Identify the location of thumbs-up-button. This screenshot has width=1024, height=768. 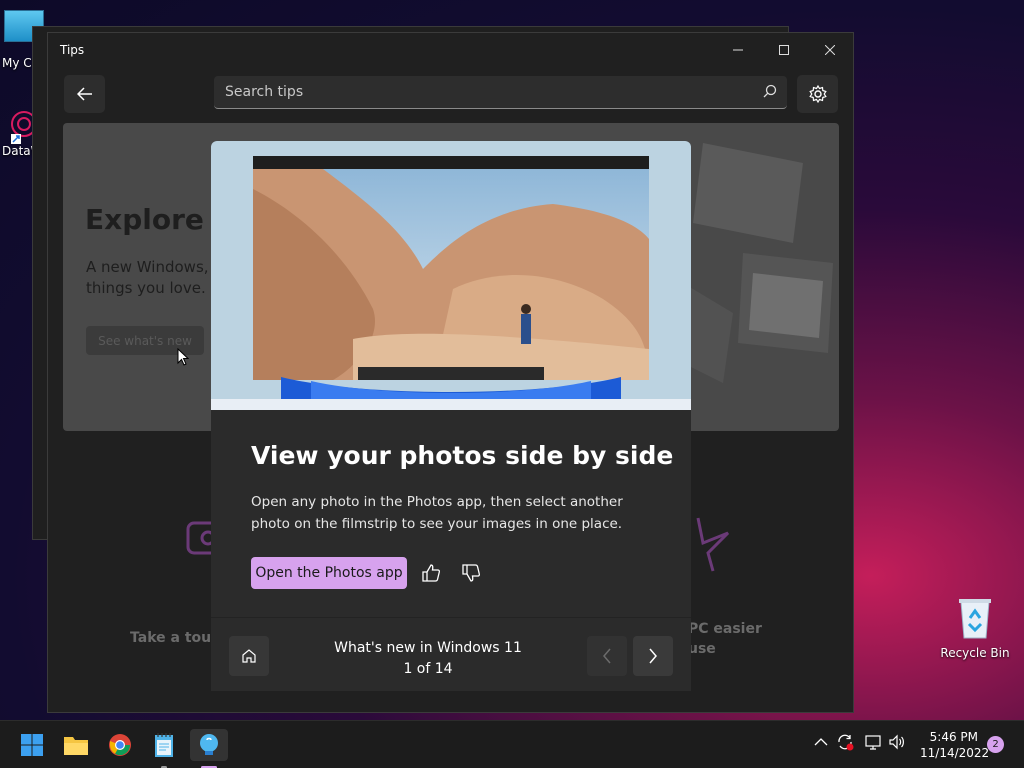
(431, 573).